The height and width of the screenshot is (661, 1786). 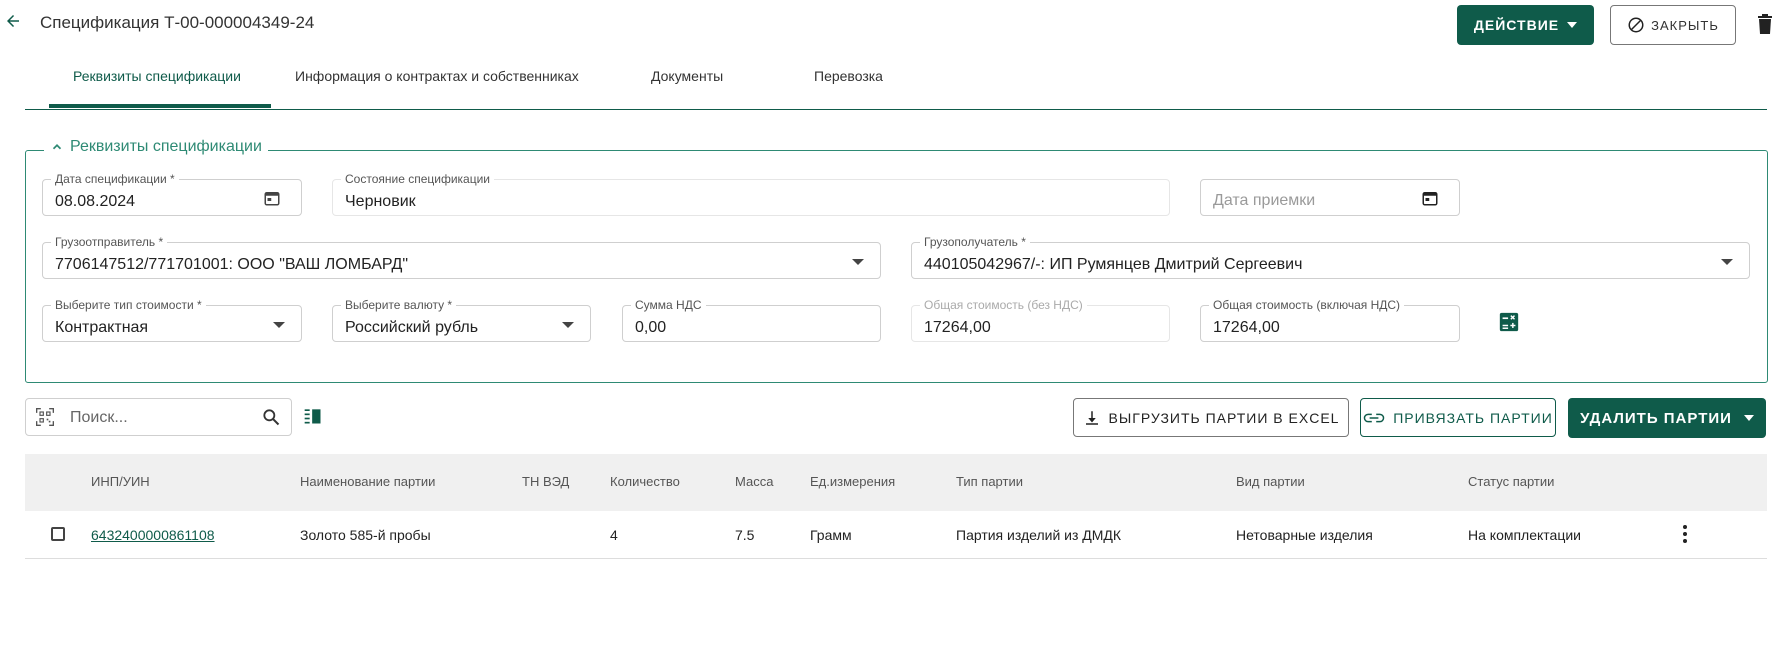 What do you see at coordinates (1224, 417) in the screenshot?
I see `export-excel-label: ВЫГРУЗИТЬ ПАРТИИ В EXCEL` at bounding box center [1224, 417].